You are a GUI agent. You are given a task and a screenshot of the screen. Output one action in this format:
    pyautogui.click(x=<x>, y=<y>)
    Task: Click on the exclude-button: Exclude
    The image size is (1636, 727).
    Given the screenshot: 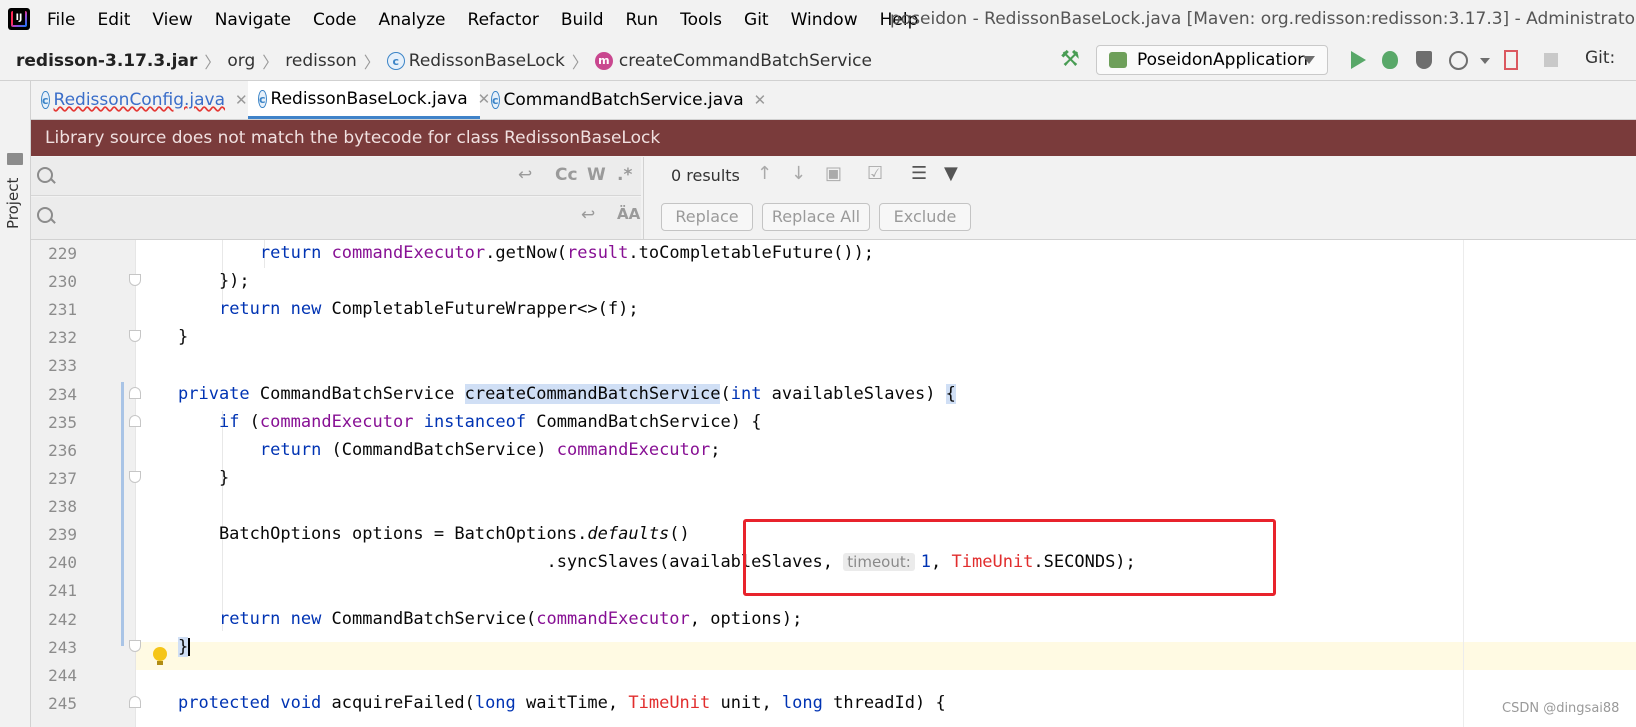 What is the action you would take?
    pyautogui.click(x=925, y=217)
    